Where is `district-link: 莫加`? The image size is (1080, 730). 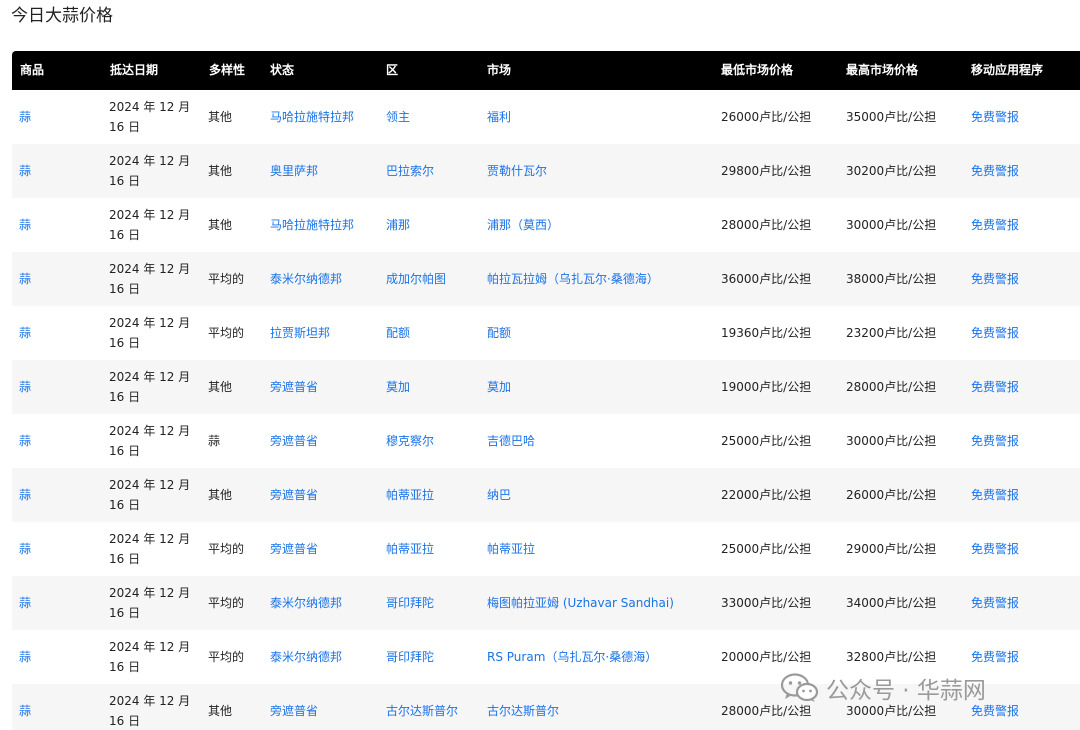
district-link: 莫加 is located at coordinates (398, 387).